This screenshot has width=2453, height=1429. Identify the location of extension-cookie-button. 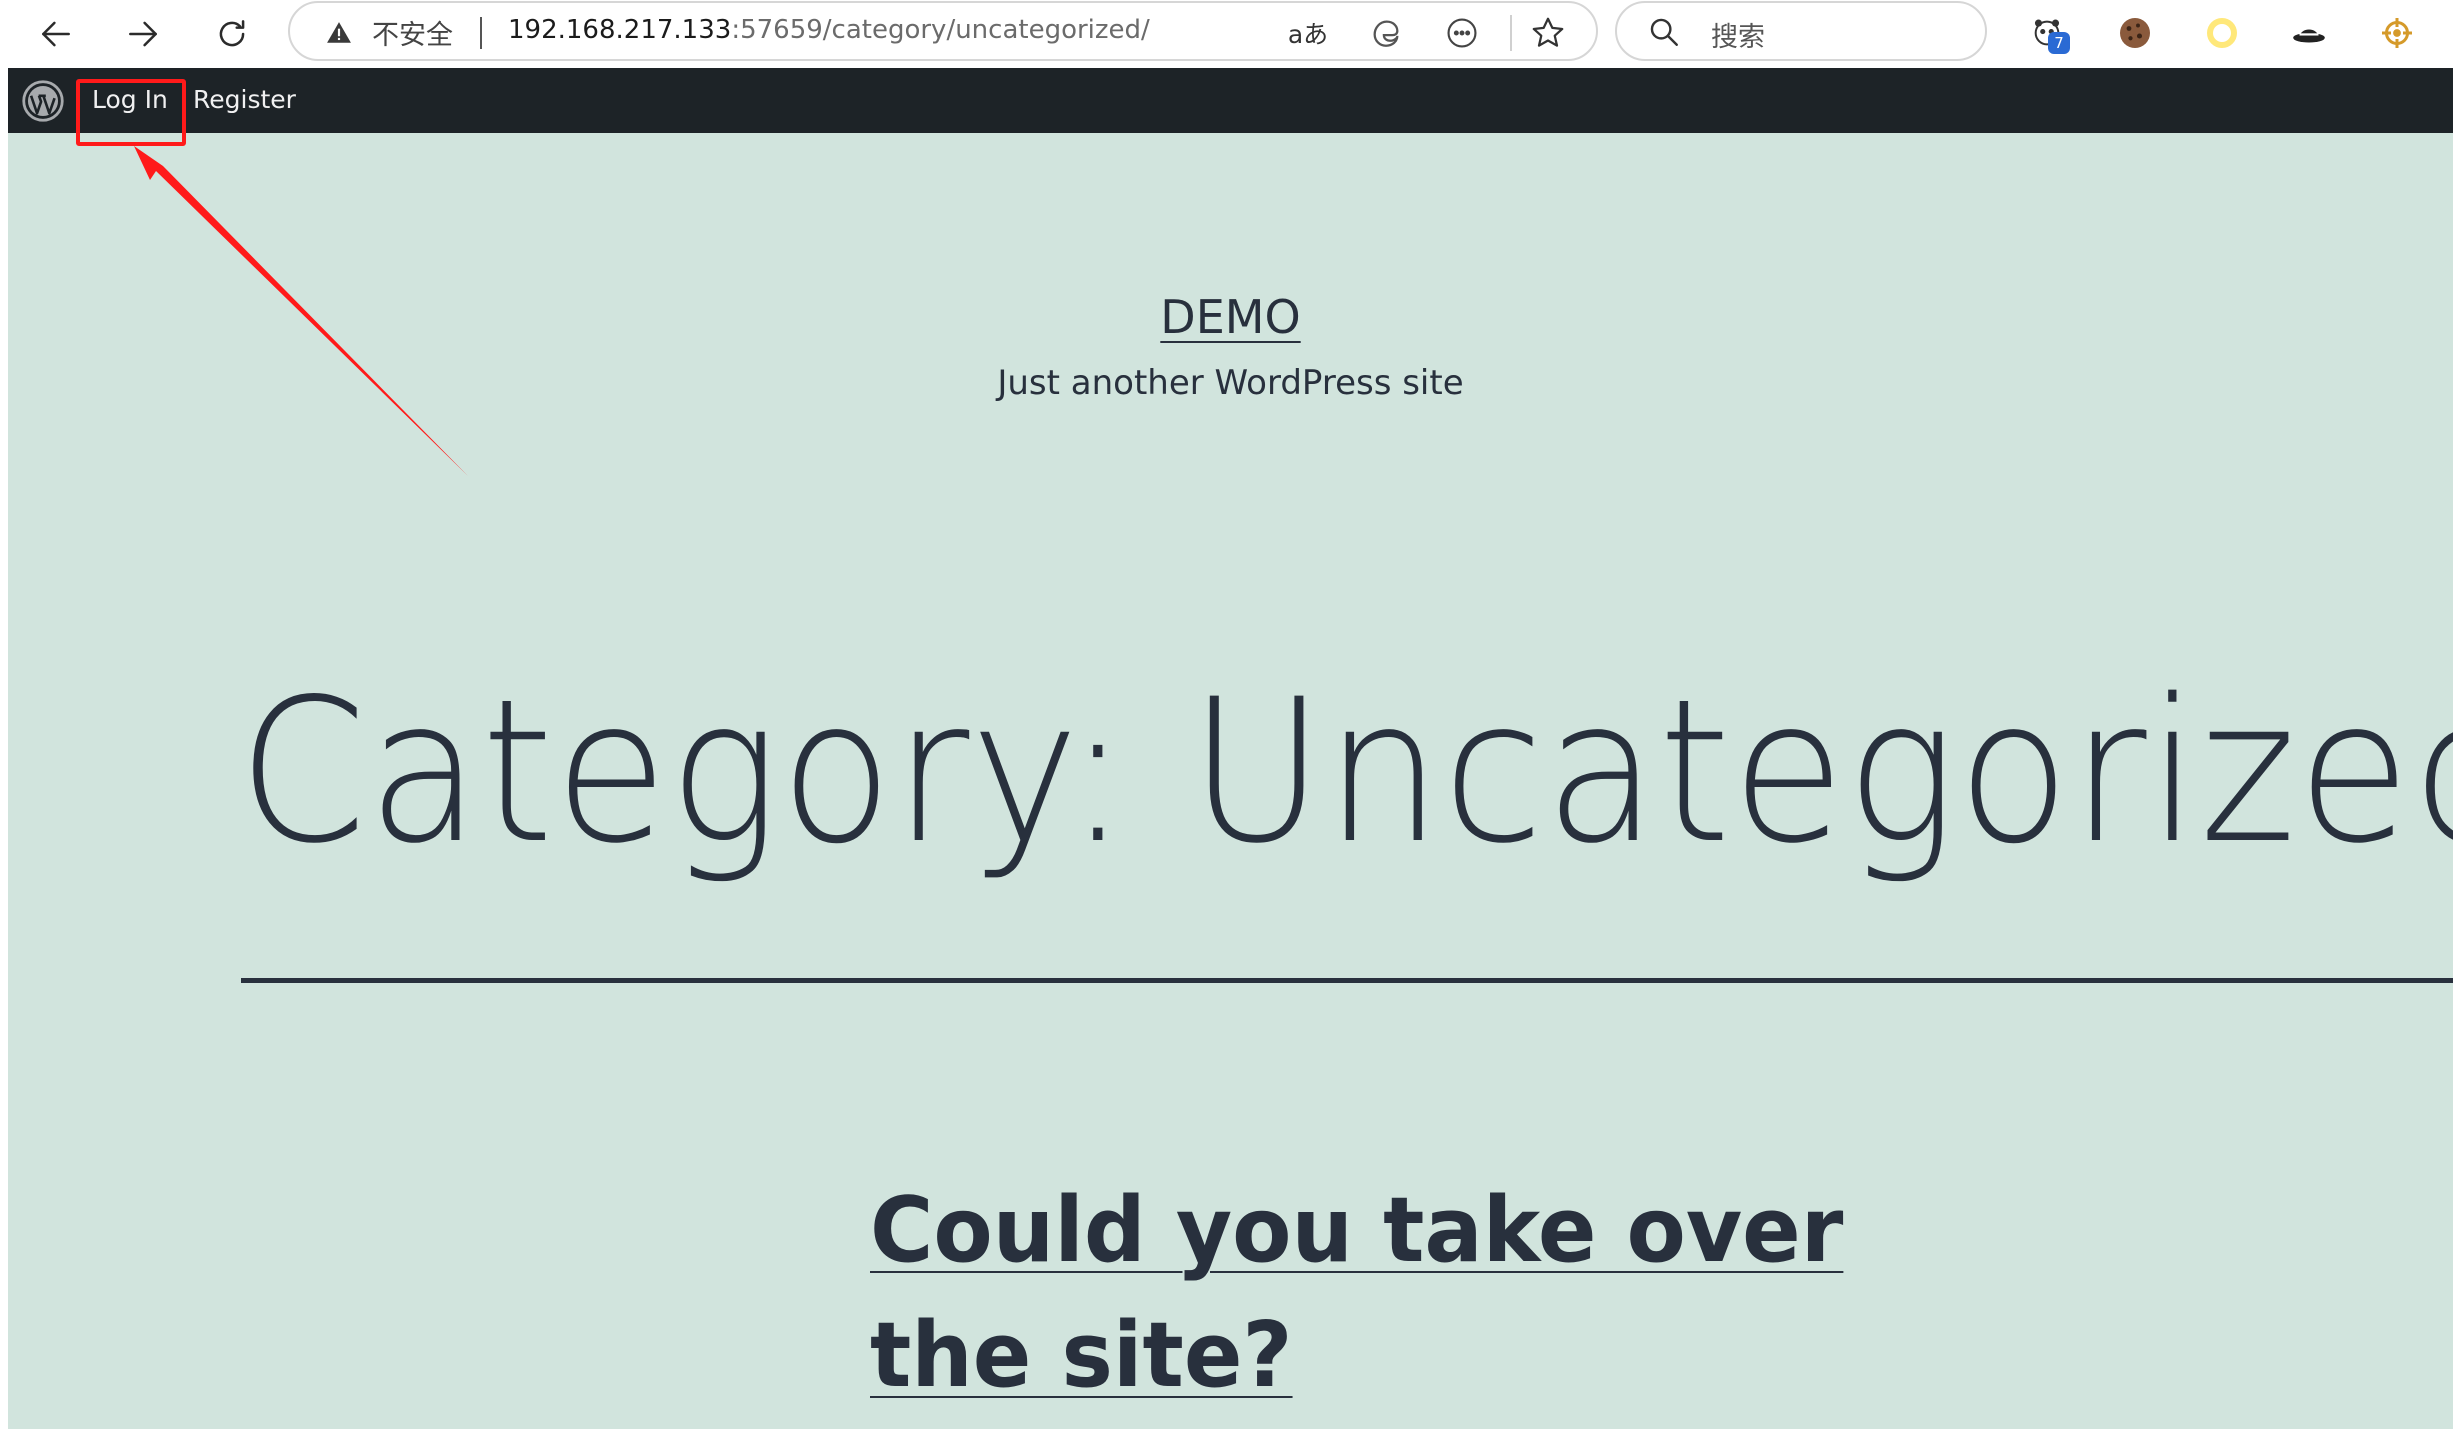
(2135, 33).